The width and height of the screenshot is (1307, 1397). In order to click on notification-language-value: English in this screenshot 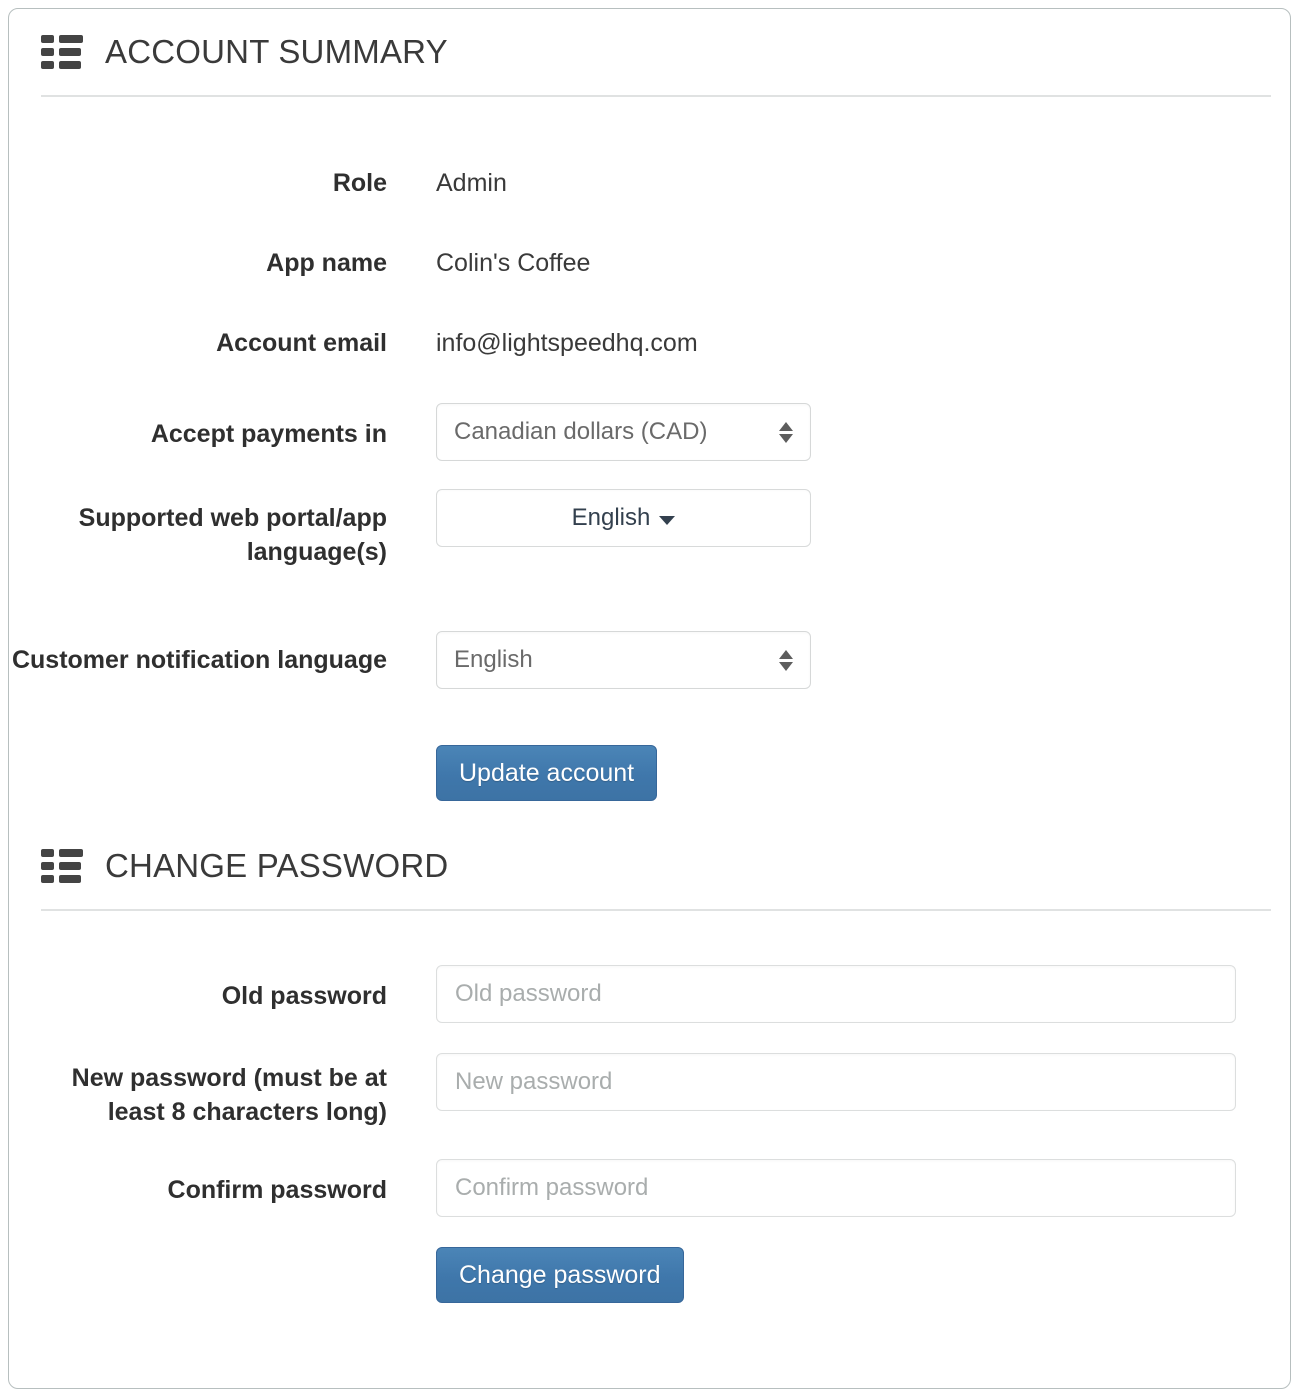, I will do `click(493, 659)`.